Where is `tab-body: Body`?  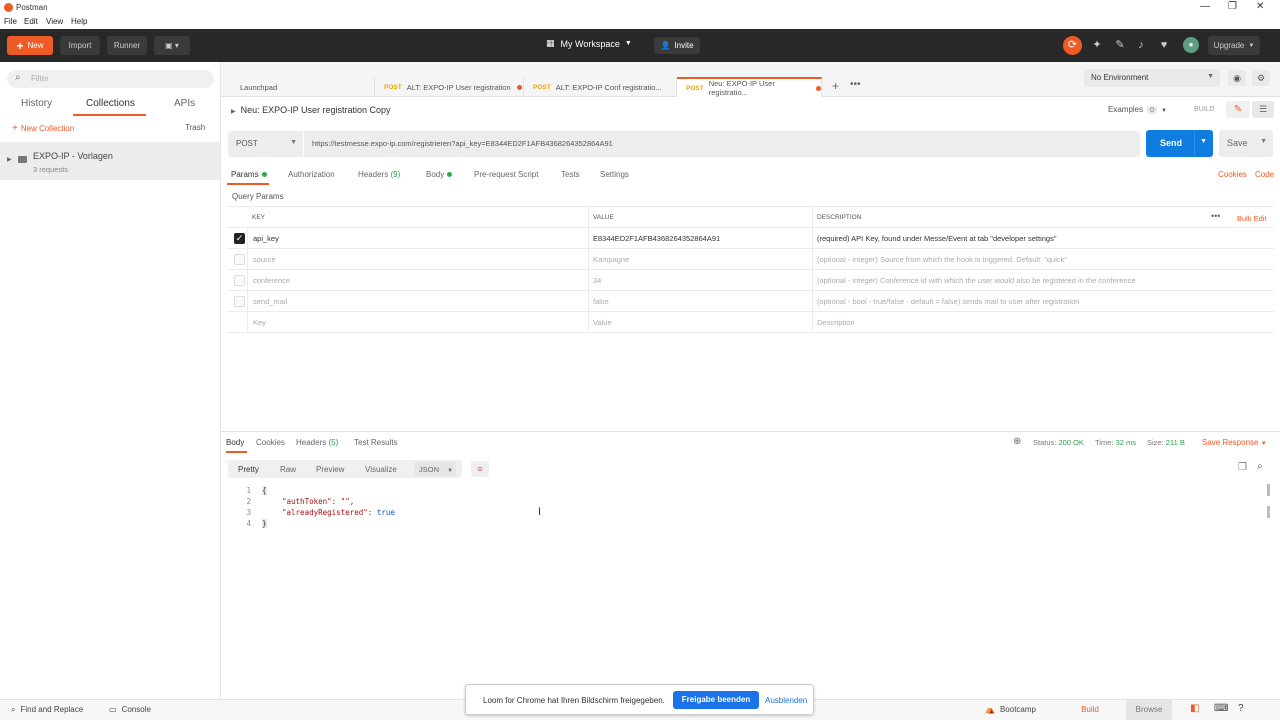
tab-body: Body is located at coordinates (439, 174).